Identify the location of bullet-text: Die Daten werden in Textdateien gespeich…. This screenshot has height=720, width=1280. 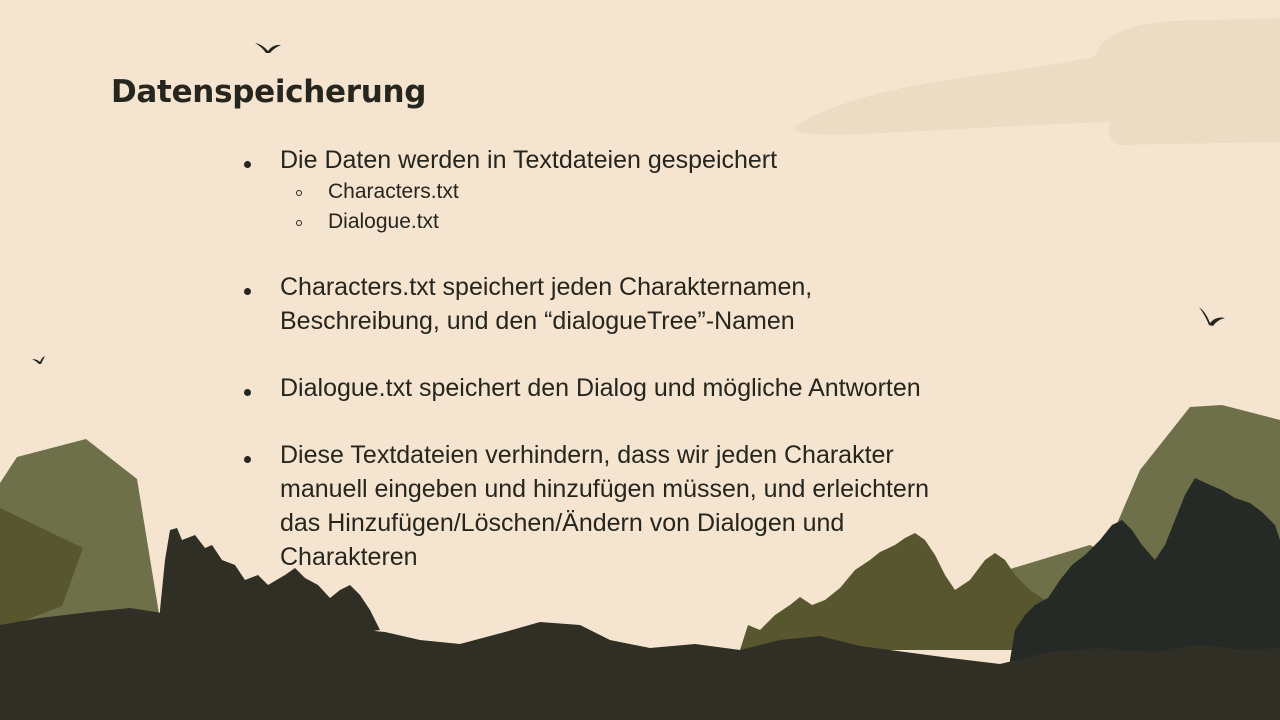
(529, 160).